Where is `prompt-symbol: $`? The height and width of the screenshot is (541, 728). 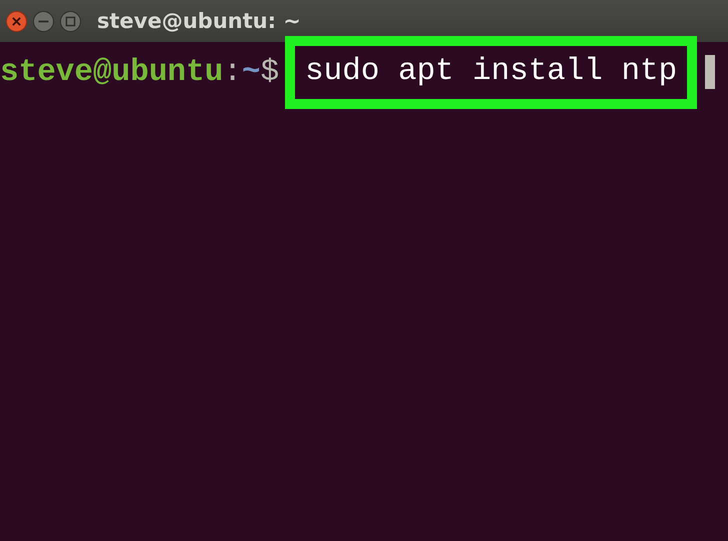
prompt-symbol: $ is located at coordinates (270, 72).